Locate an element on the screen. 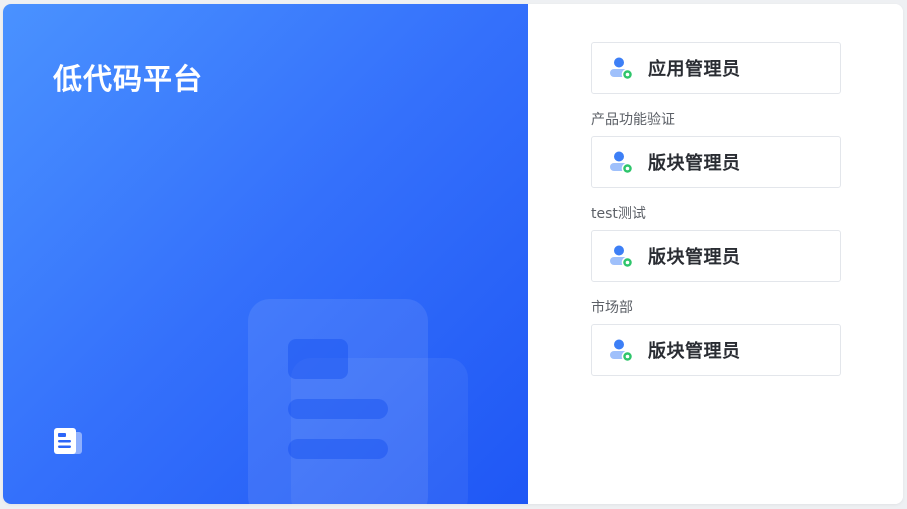  document-icon is located at coordinates (68, 441).